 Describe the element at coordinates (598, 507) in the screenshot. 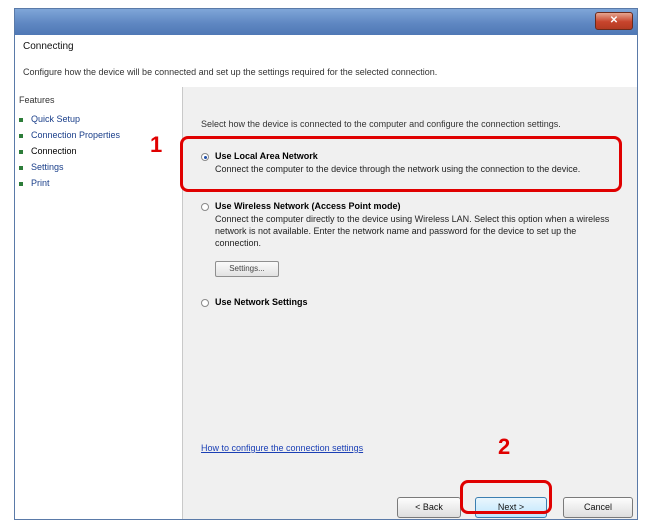

I see `cancel-button: Cancel` at that location.